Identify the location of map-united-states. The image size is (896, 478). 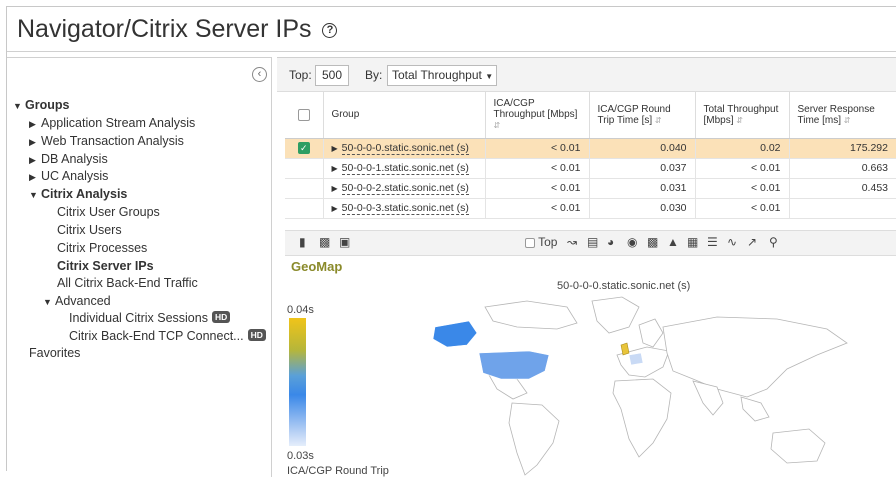
(514, 365).